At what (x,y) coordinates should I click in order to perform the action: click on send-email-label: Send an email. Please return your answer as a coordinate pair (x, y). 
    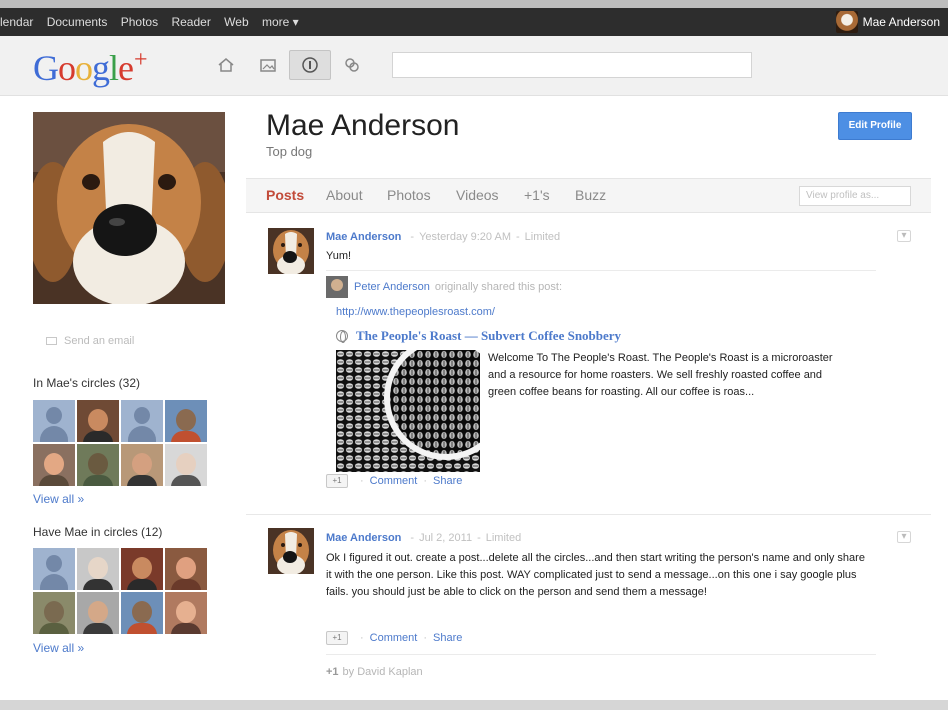
    Looking at the image, I should click on (99, 341).